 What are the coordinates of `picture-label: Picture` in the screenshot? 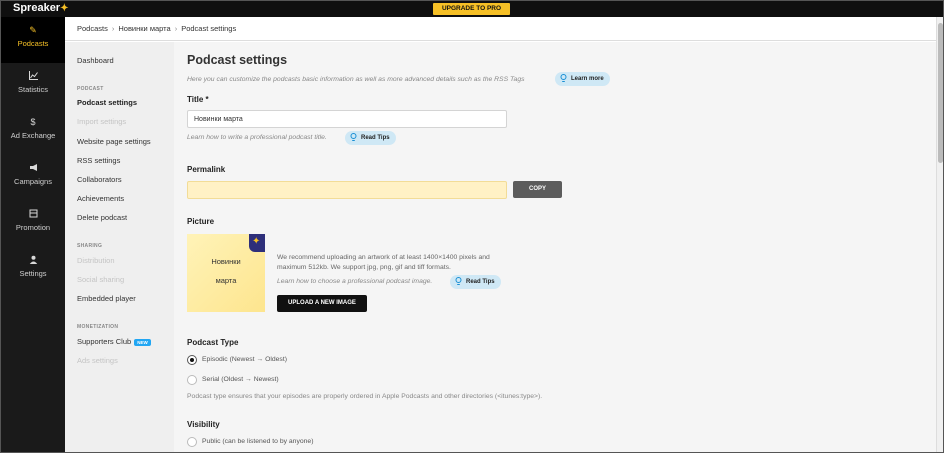 It's located at (201, 221).